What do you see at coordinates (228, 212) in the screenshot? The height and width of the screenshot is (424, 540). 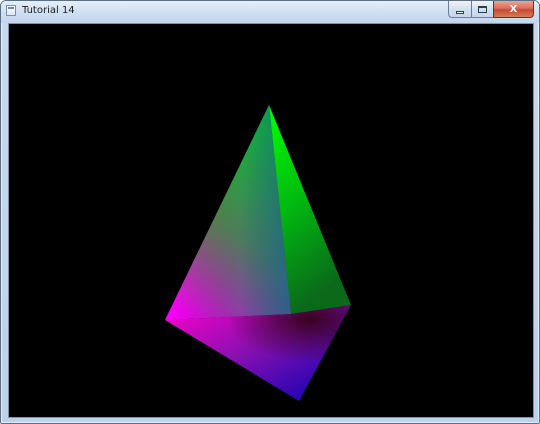 I see `pyramid-left-face-shade` at bounding box center [228, 212].